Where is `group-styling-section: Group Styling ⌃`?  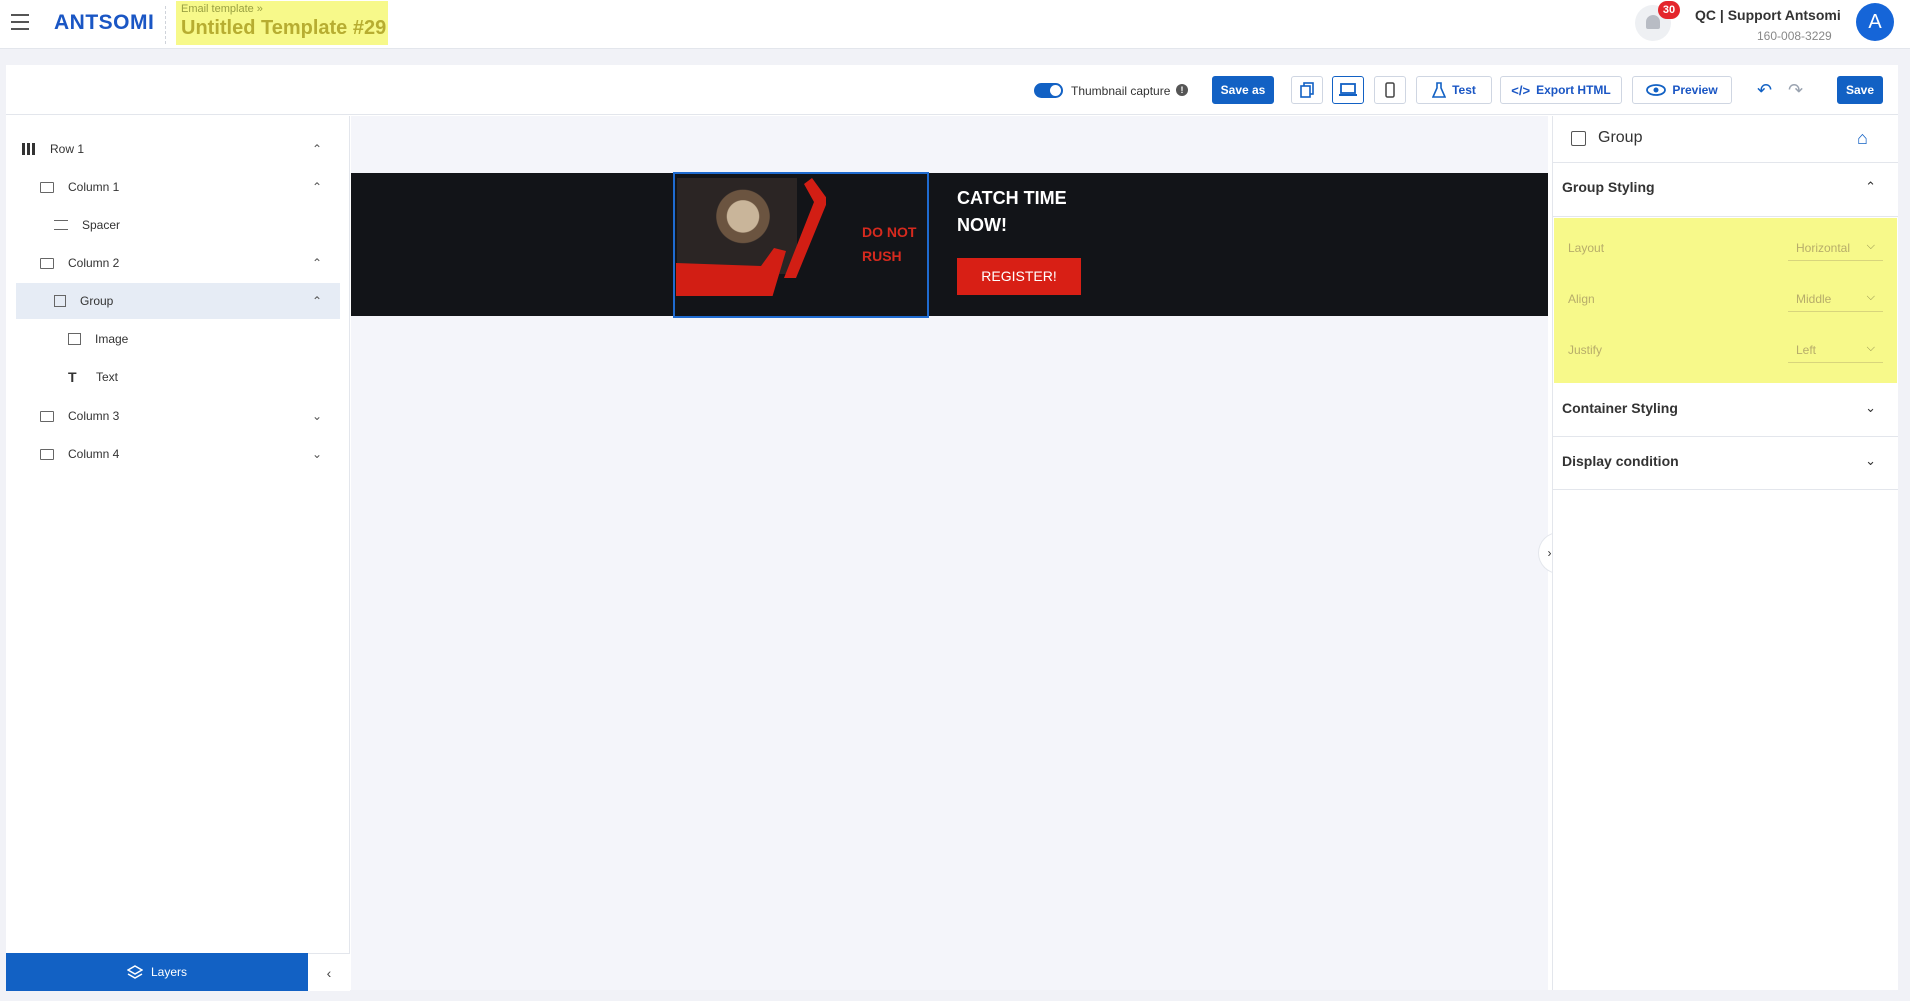
group-styling-section: Group Styling ⌃ is located at coordinates (1725, 190).